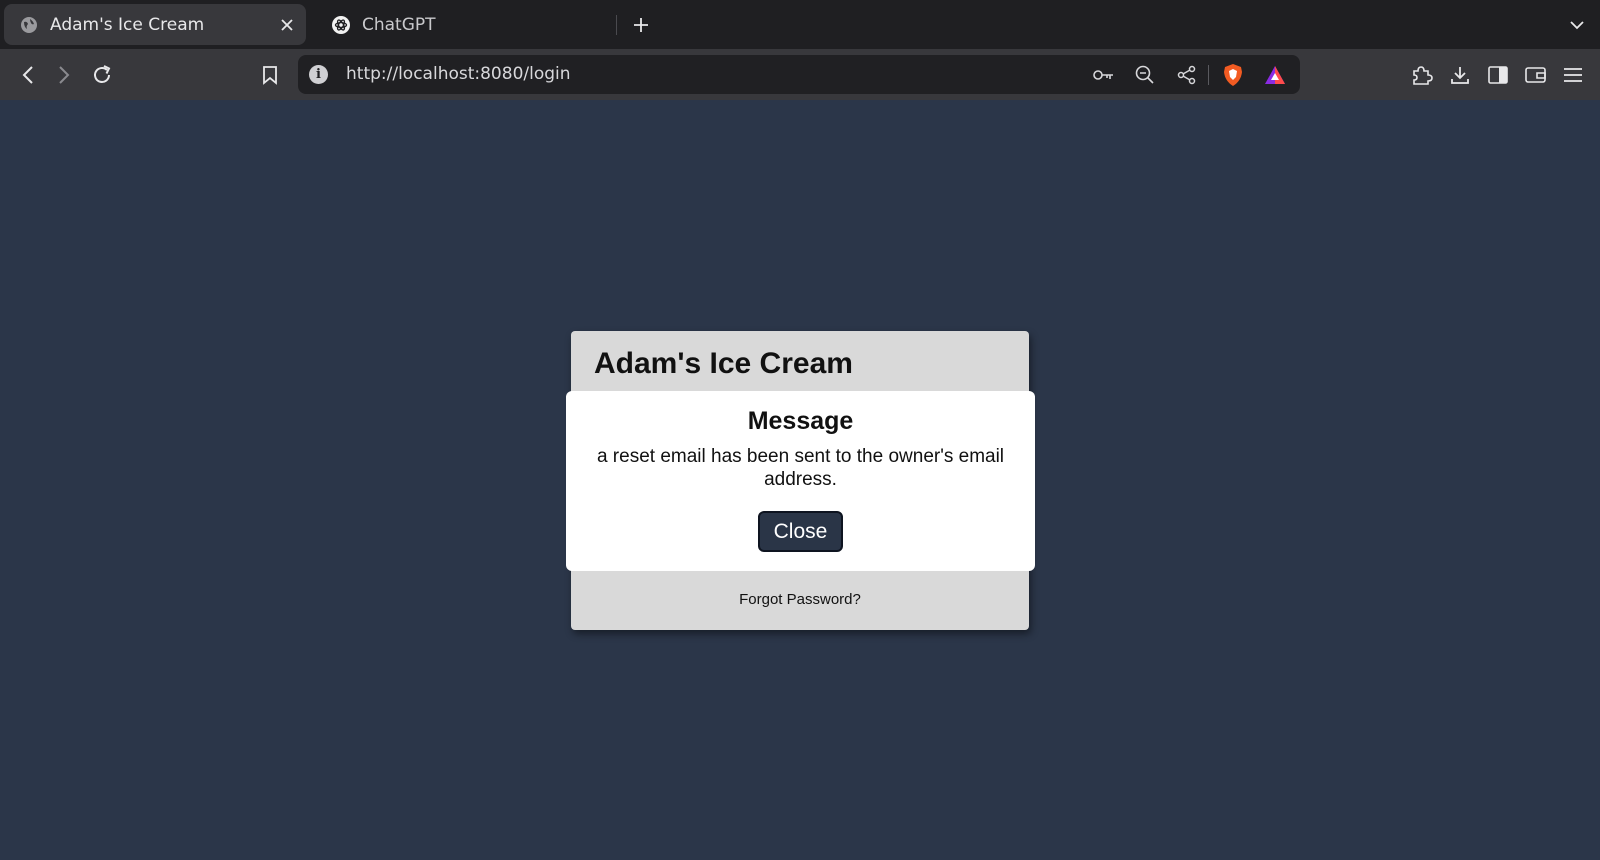  I want to click on extensions-button, so click(1422, 75).